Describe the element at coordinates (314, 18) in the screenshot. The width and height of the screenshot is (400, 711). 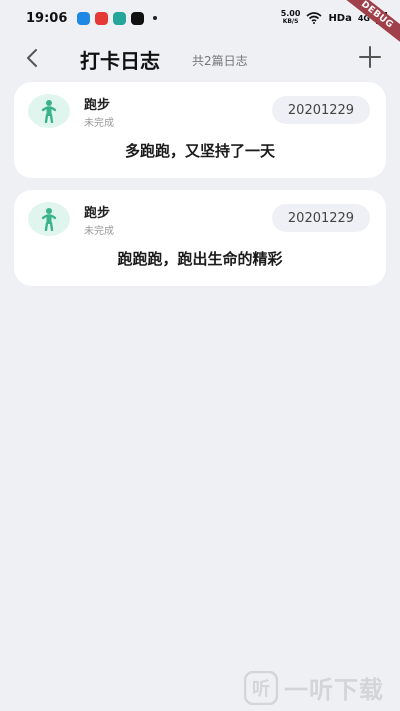
I see `wifi-icon` at that location.